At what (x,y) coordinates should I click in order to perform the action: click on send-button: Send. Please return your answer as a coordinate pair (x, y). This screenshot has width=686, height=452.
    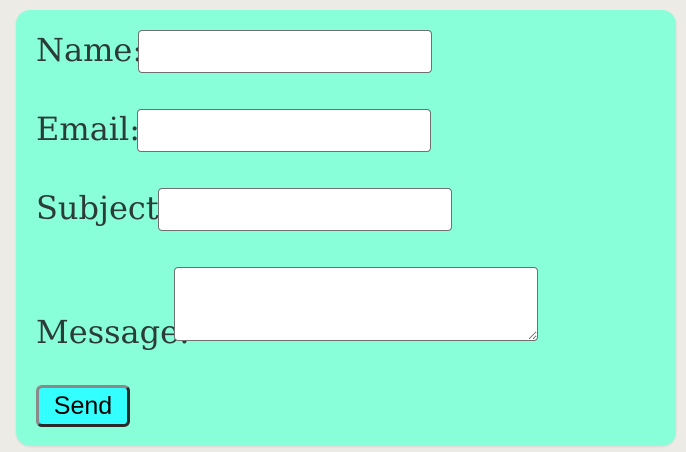
    Looking at the image, I should click on (83, 406).